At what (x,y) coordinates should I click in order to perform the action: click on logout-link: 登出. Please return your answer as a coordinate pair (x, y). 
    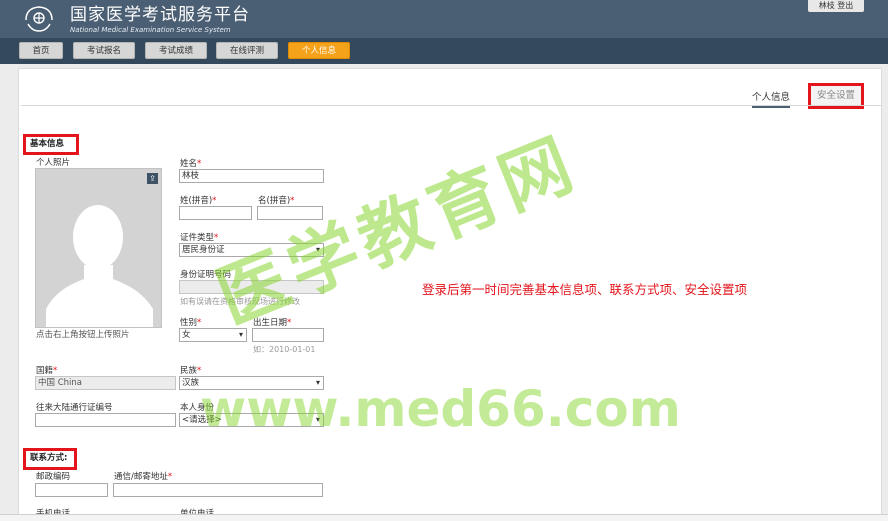
    Looking at the image, I should click on (845, 5).